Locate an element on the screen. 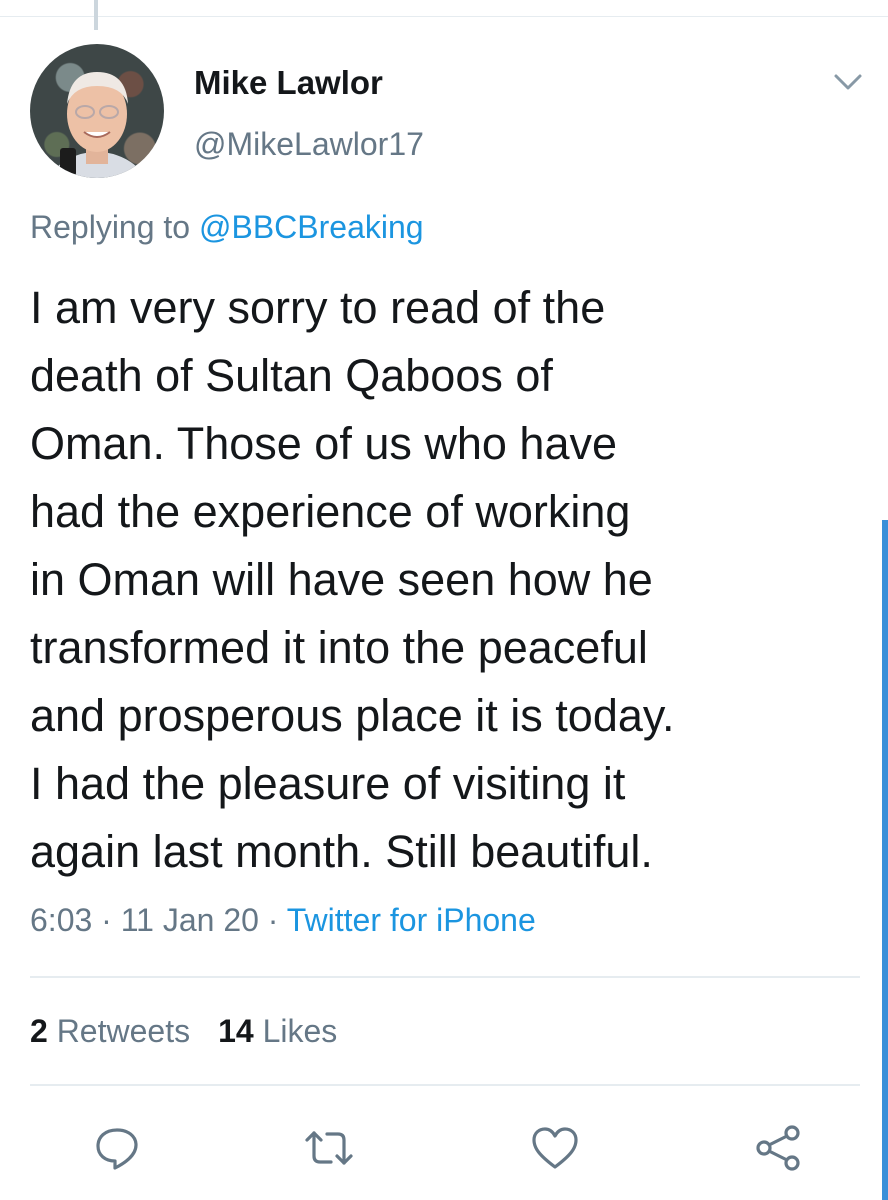  likes-stat: 14 Likes is located at coordinates (277, 1031).